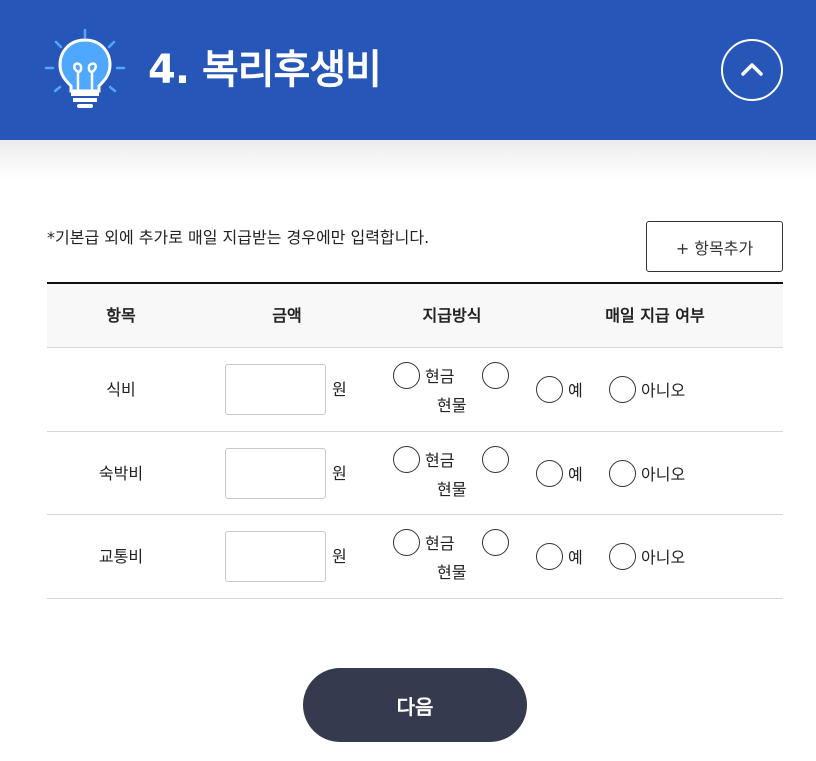  What do you see at coordinates (415, 705) in the screenshot?
I see `next-button: 다음` at bounding box center [415, 705].